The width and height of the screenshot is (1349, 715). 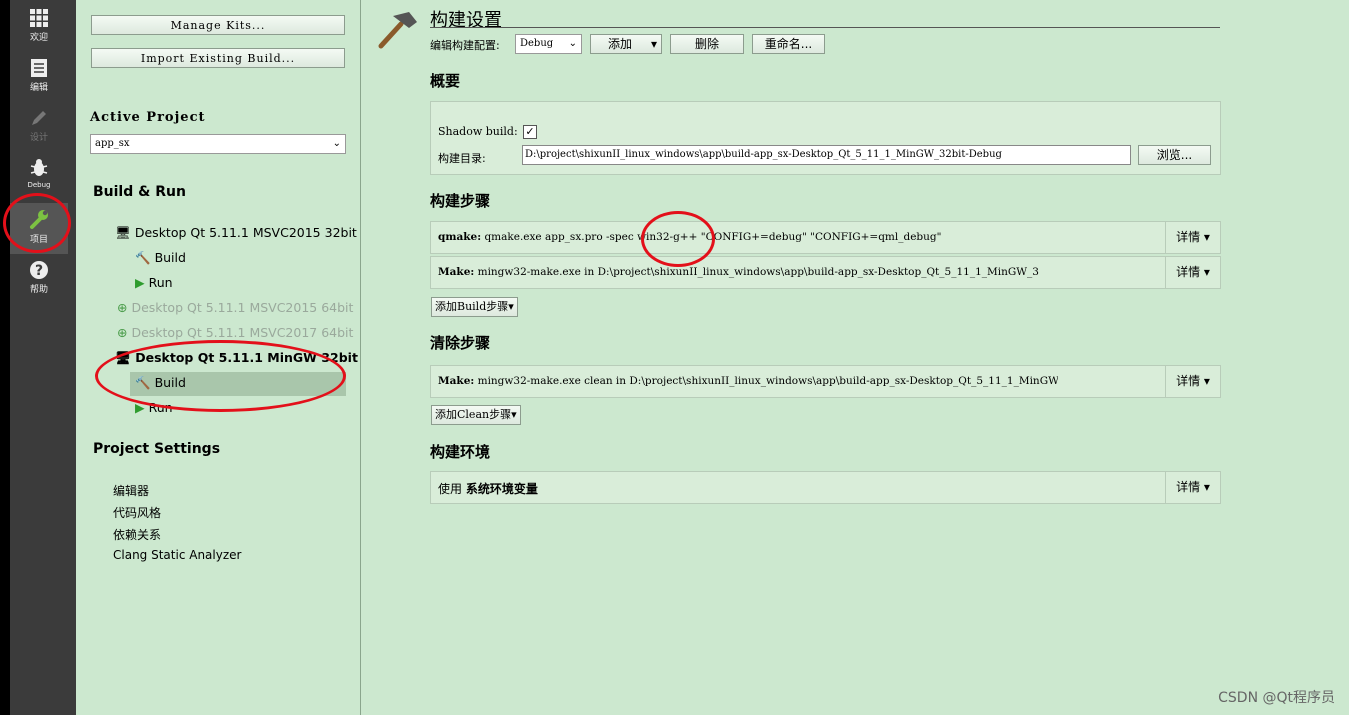 I want to click on monitor-icon: 🖥, so click(x=123, y=232).